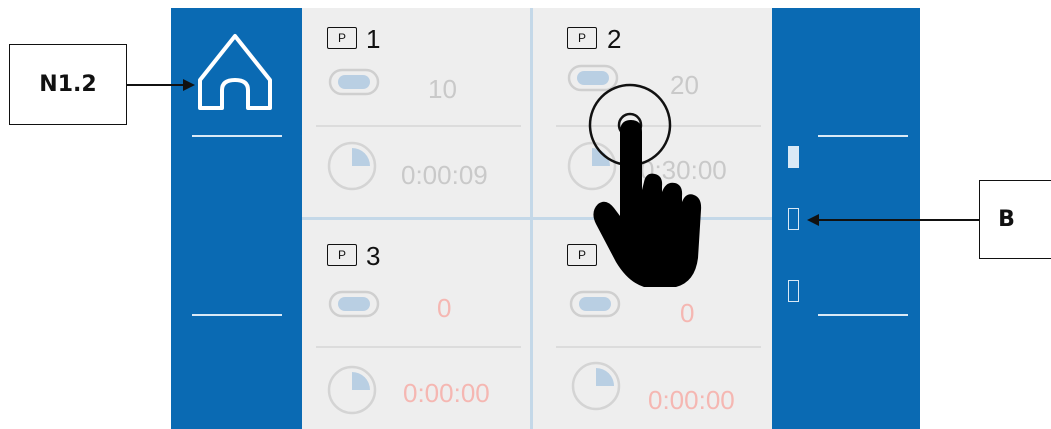 Image resolution: width=1051 pixels, height=429 pixels. Describe the element at coordinates (237, 315) in the screenshot. I see `left-nav-divider-bottom` at that location.